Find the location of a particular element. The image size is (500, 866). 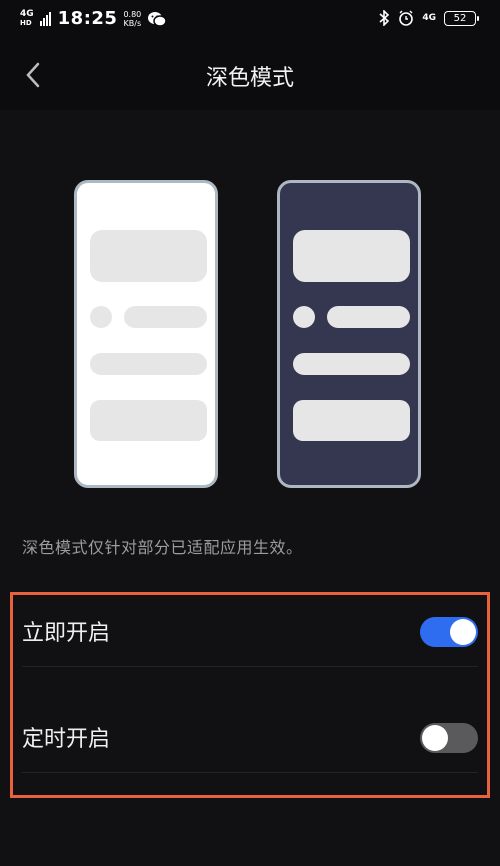

battery-icon: 52 is located at coordinates (461, 18).